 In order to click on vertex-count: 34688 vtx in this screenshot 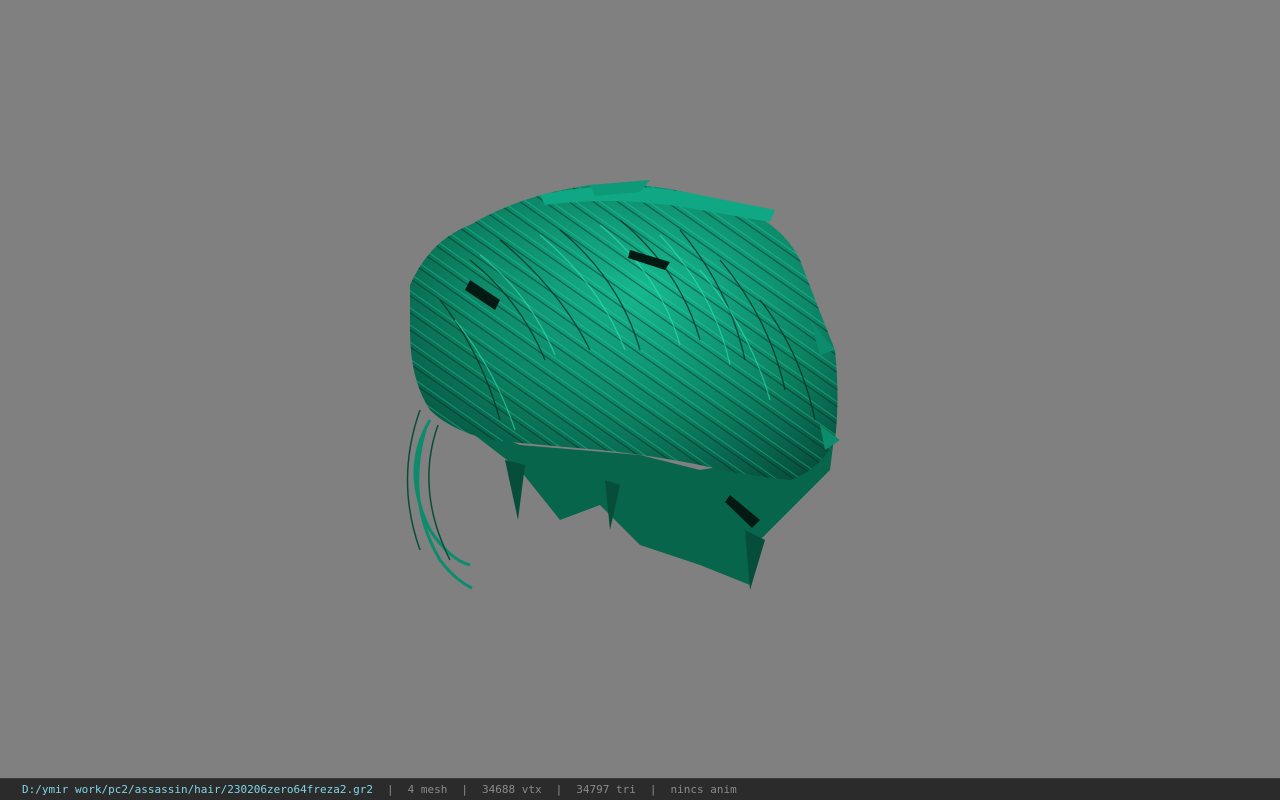, I will do `click(512, 789)`.